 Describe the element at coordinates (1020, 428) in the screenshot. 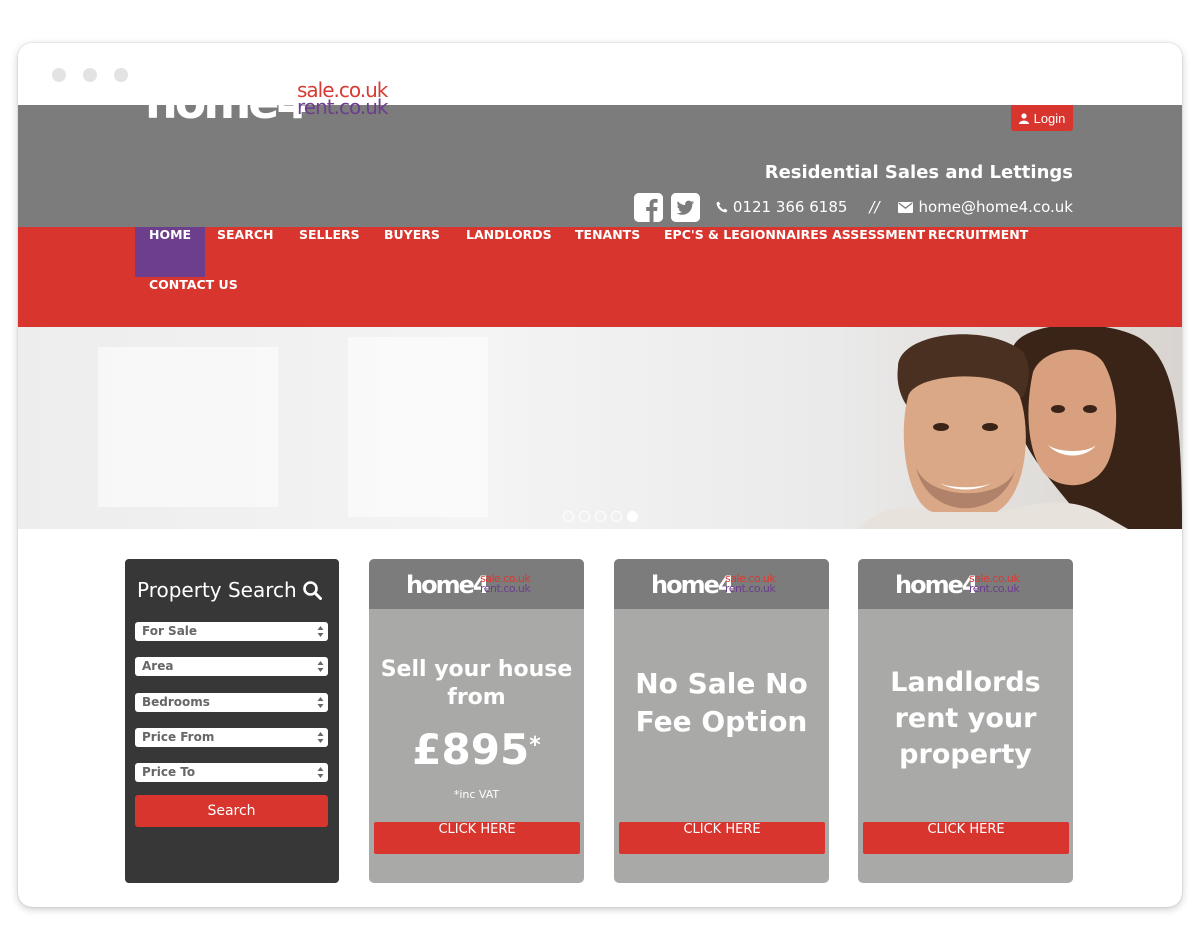

I see `hero-couple-image` at that location.